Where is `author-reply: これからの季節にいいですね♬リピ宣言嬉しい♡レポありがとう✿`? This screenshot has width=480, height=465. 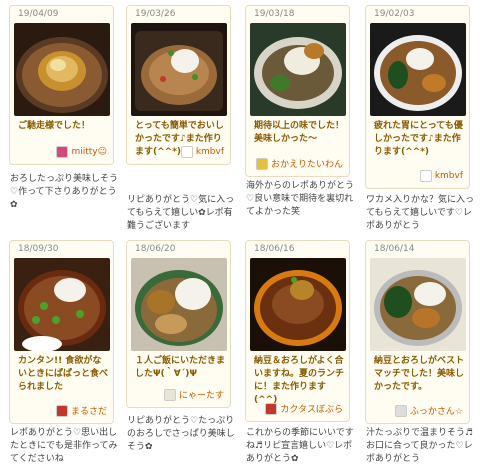 author-reply: これからの季節にいいですね♬リピ宣言嬉しい♡レポありがとう✿ is located at coordinates (300, 446).